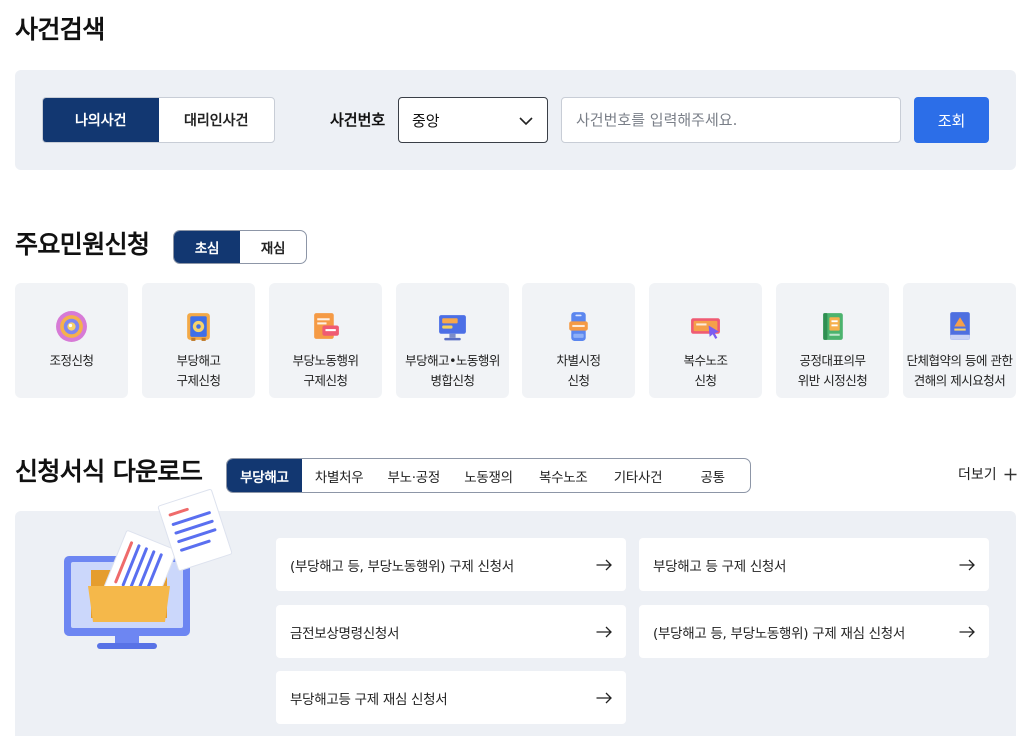  I want to click on petition-card-label: 단체협약의 등에 관한 견해의 제시요청서, so click(959, 371).